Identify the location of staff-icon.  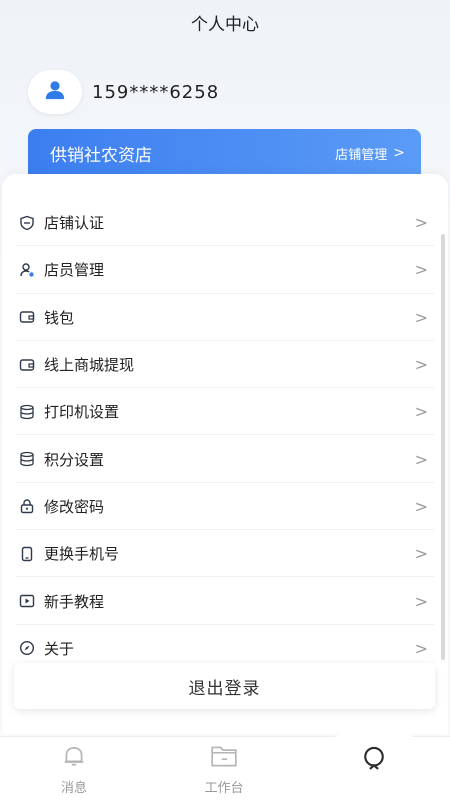
(27, 270).